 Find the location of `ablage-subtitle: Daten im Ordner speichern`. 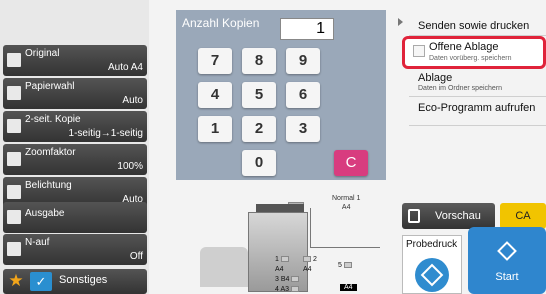

ablage-subtitle: Daten im Ordner speichern is located at coordinates (460, 88).